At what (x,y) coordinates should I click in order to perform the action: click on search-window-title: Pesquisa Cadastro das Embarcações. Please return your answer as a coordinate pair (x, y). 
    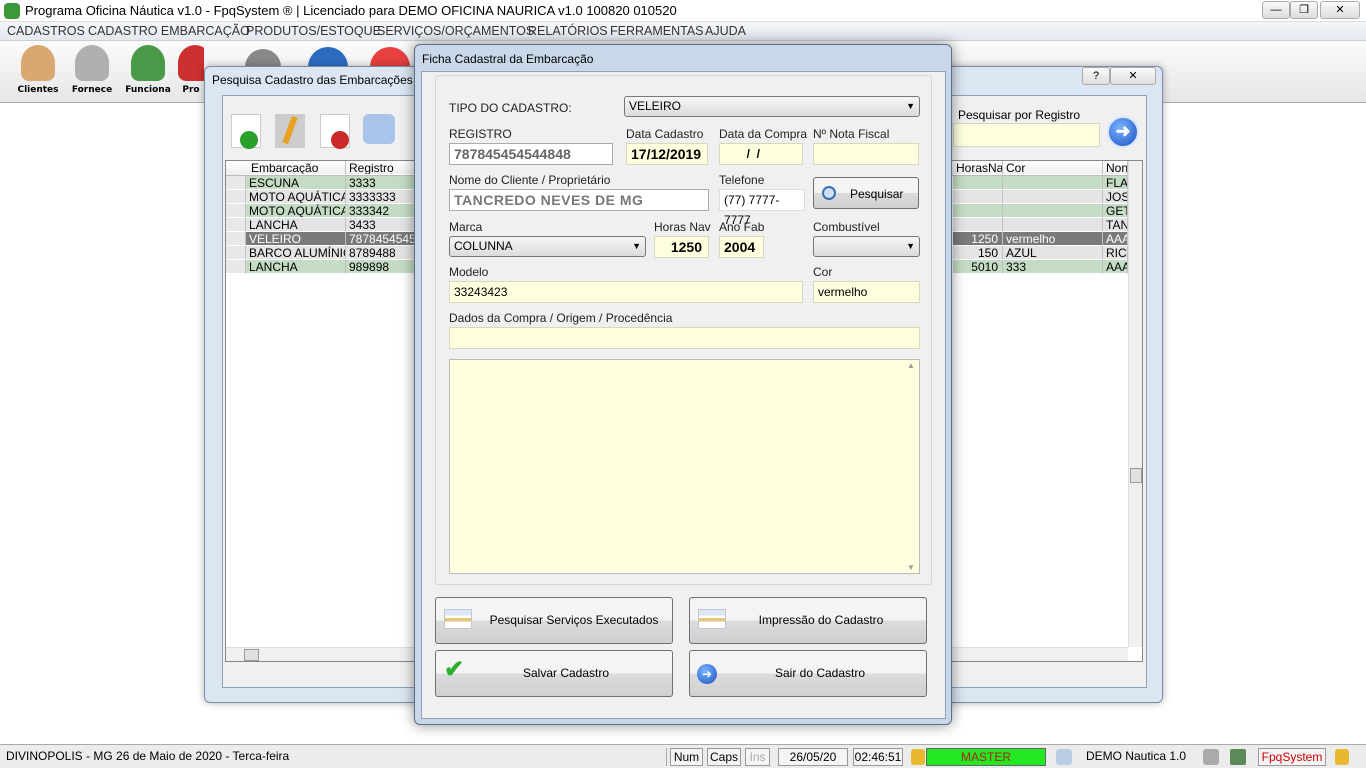
    Looking at the image, I should click on (312, 80).